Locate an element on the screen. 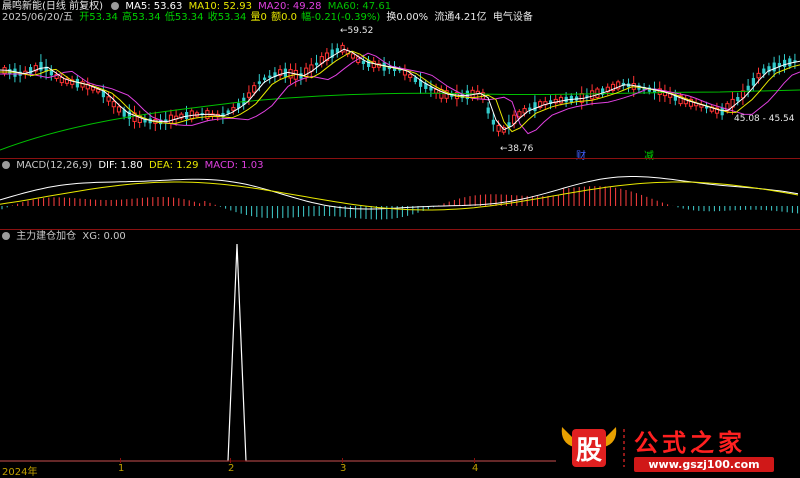 This screenshot has height=478, width=800. macd-histogram is located at coordinates (400, 203).